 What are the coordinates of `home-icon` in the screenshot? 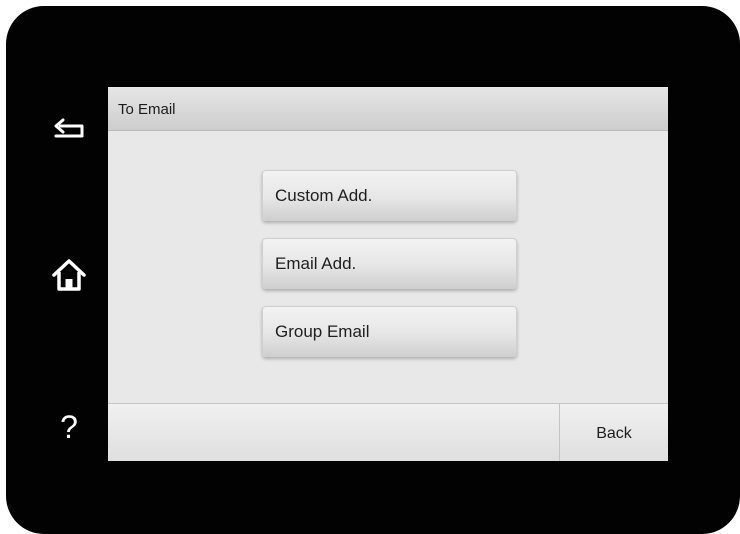 It's located at (69, 275).